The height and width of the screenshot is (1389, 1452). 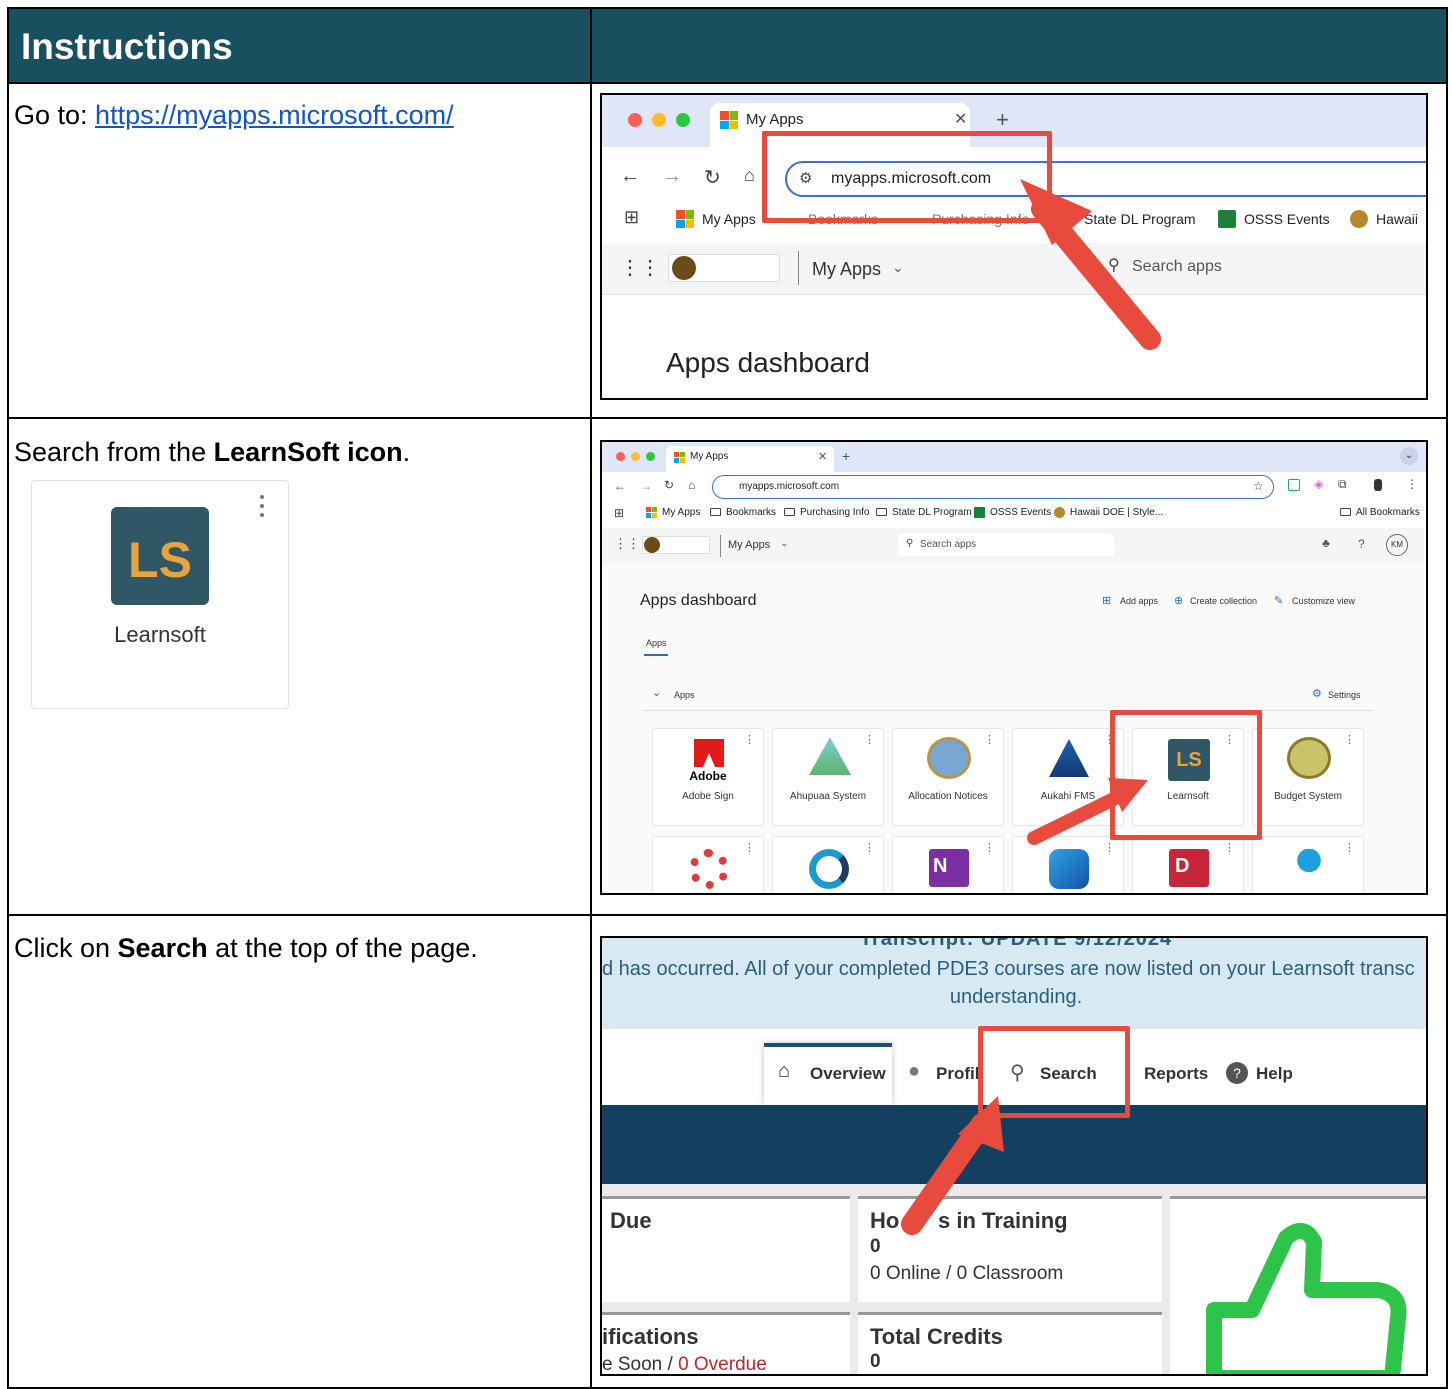 I want to click on instruction-step-2: Search from the LearnSoft icon., so click(x=212, y=452).